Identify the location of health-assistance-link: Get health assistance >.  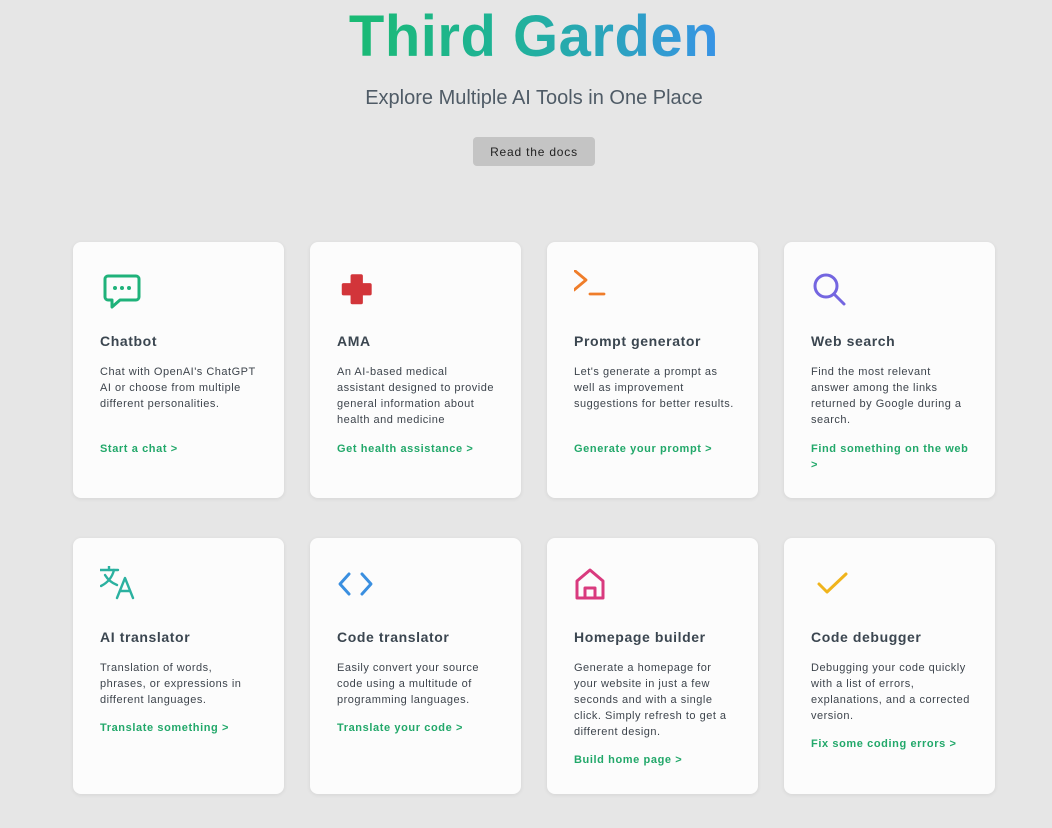
(417, 449).